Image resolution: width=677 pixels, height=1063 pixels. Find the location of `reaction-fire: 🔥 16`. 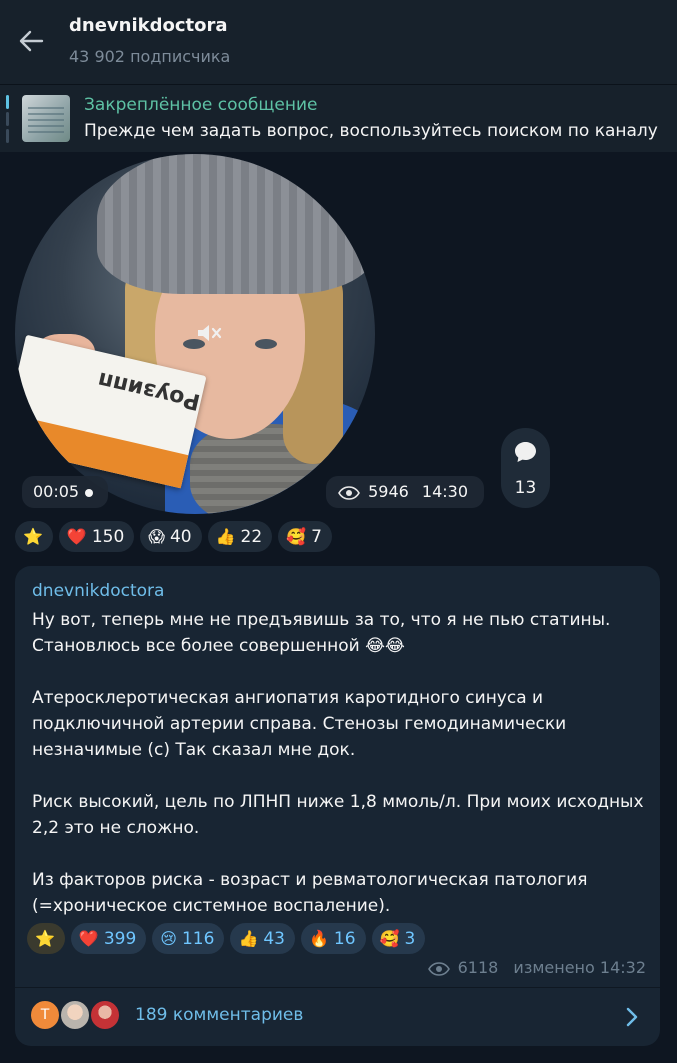

reaction-fire: 🔥 16 is located at coordinates (333, 938).